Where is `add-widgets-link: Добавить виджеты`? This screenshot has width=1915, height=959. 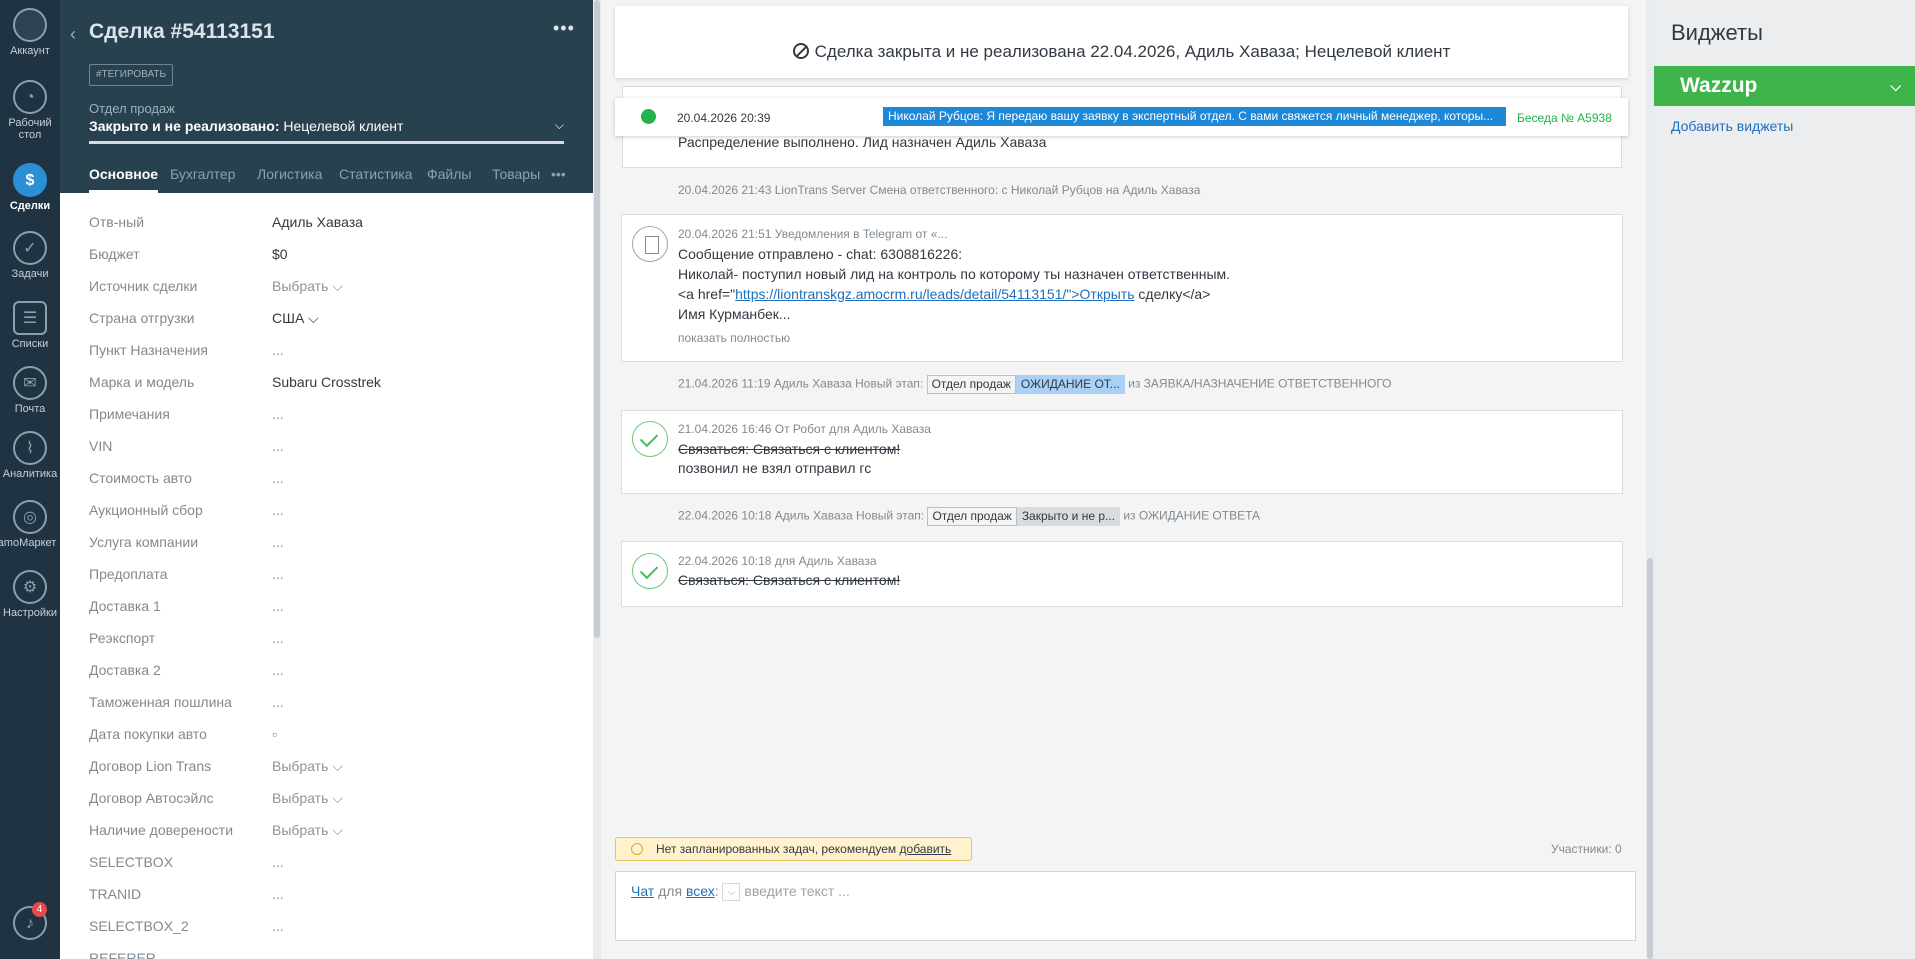 add-widgets-link: Добавить виджеты is located at coordinates (1732, 126).